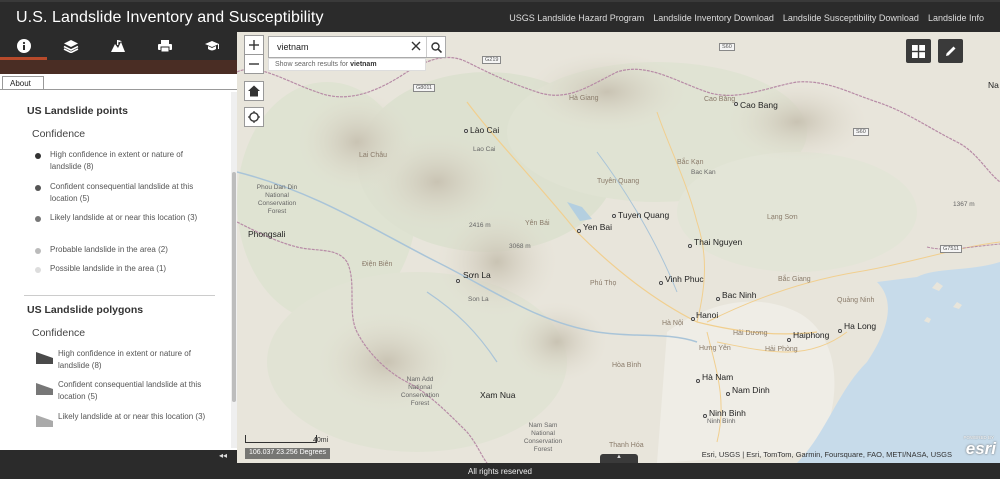 This screenshot has width=1000, height=479. Describe the element at coordinates (347, 47) in the screenshot. I see `search-input` at that location.